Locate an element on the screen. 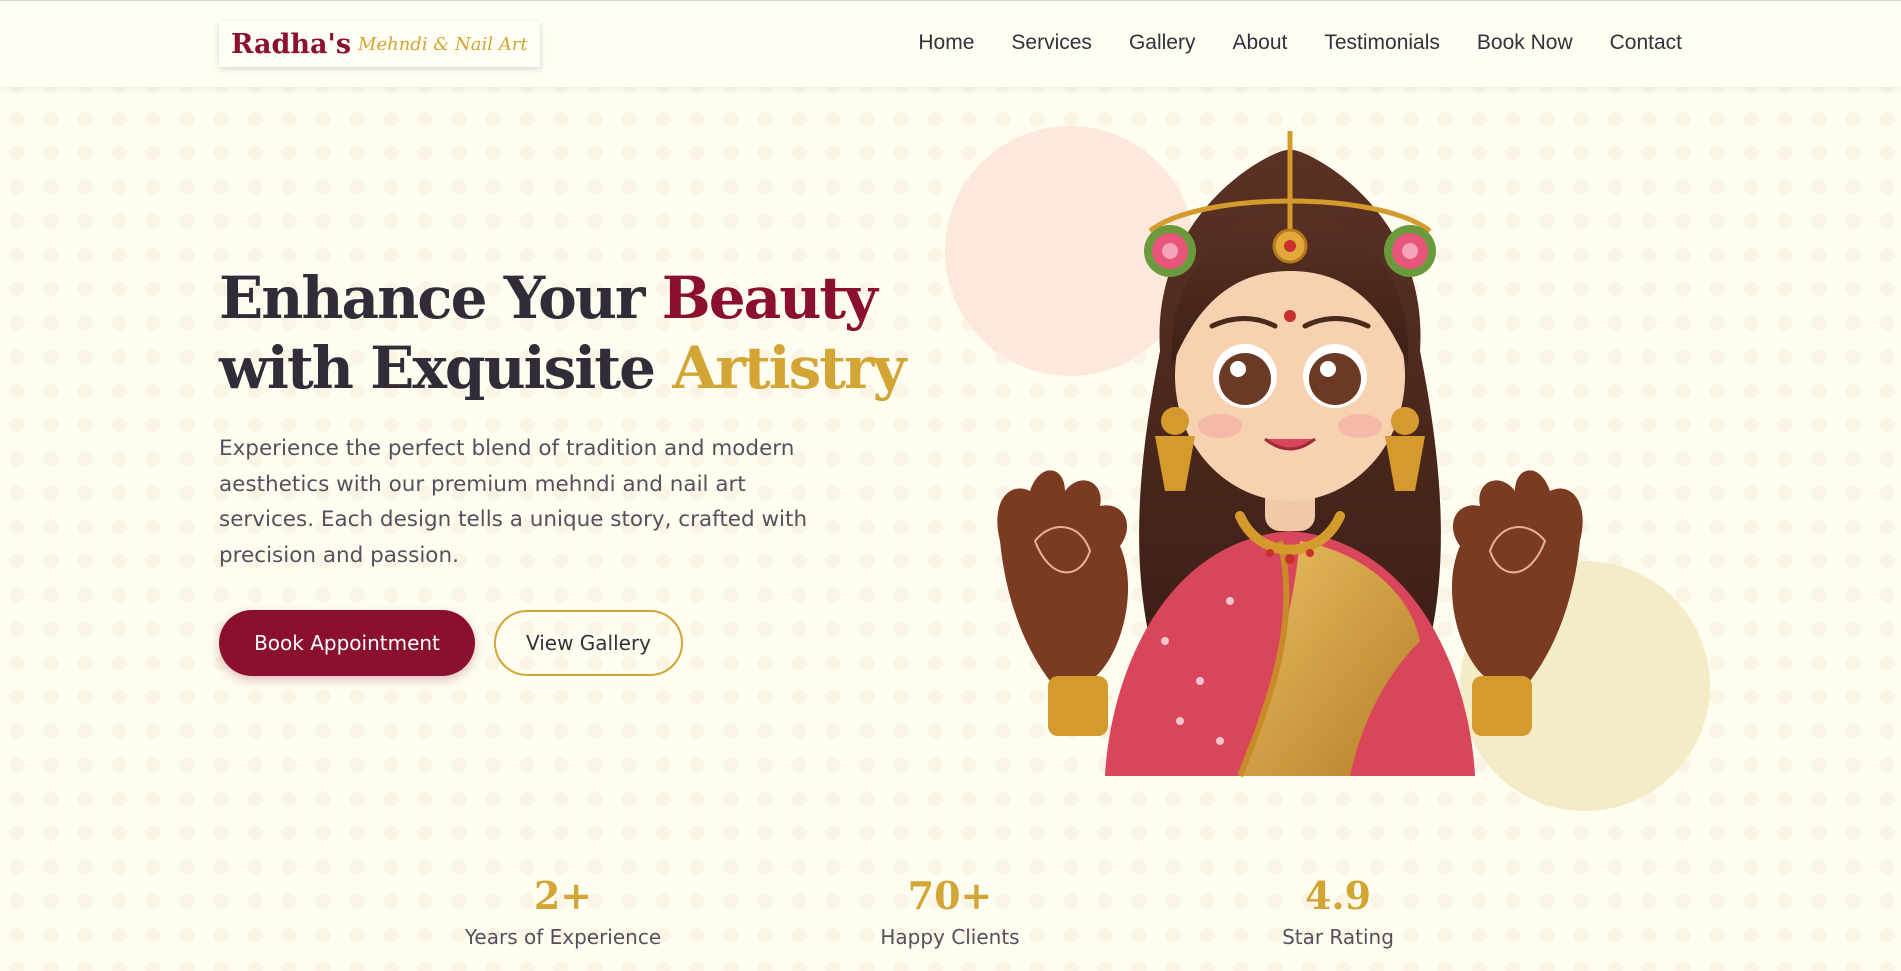 The width and height of the screenshot is (1901, 971). headline-accent-beauty: Beauty is located at coordinates (769, 298).